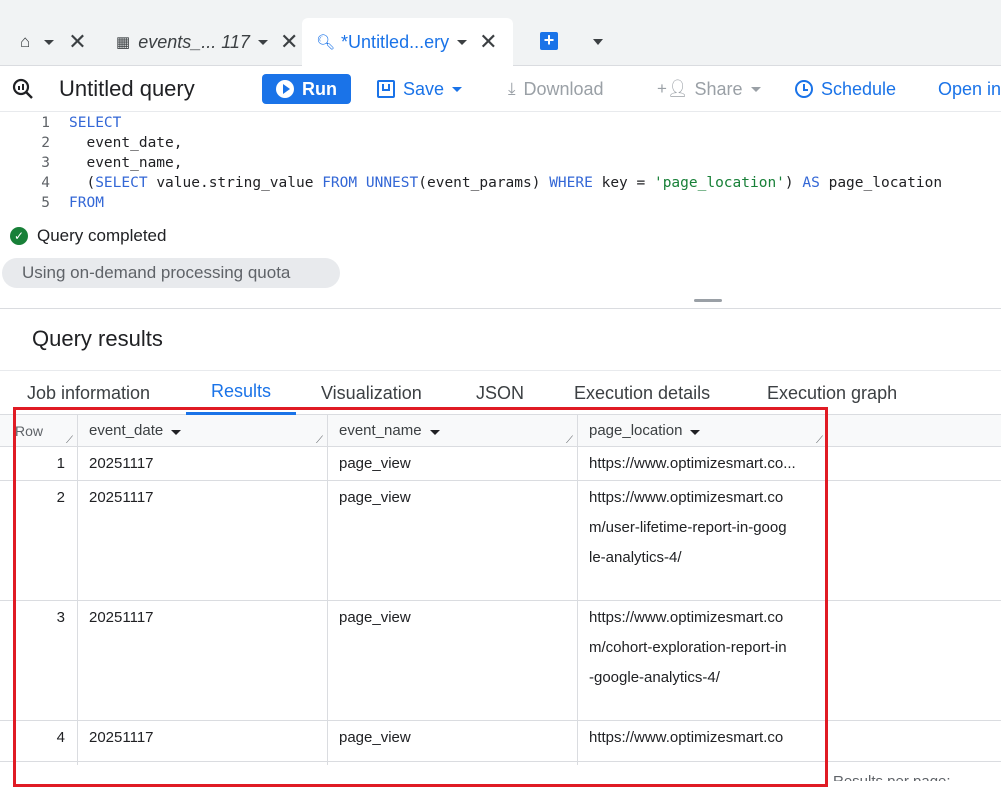 The image size is (1001, 787). Describe the element at coordinates (718, 88) in the screenshot. I see `share-label: Share` at that location.